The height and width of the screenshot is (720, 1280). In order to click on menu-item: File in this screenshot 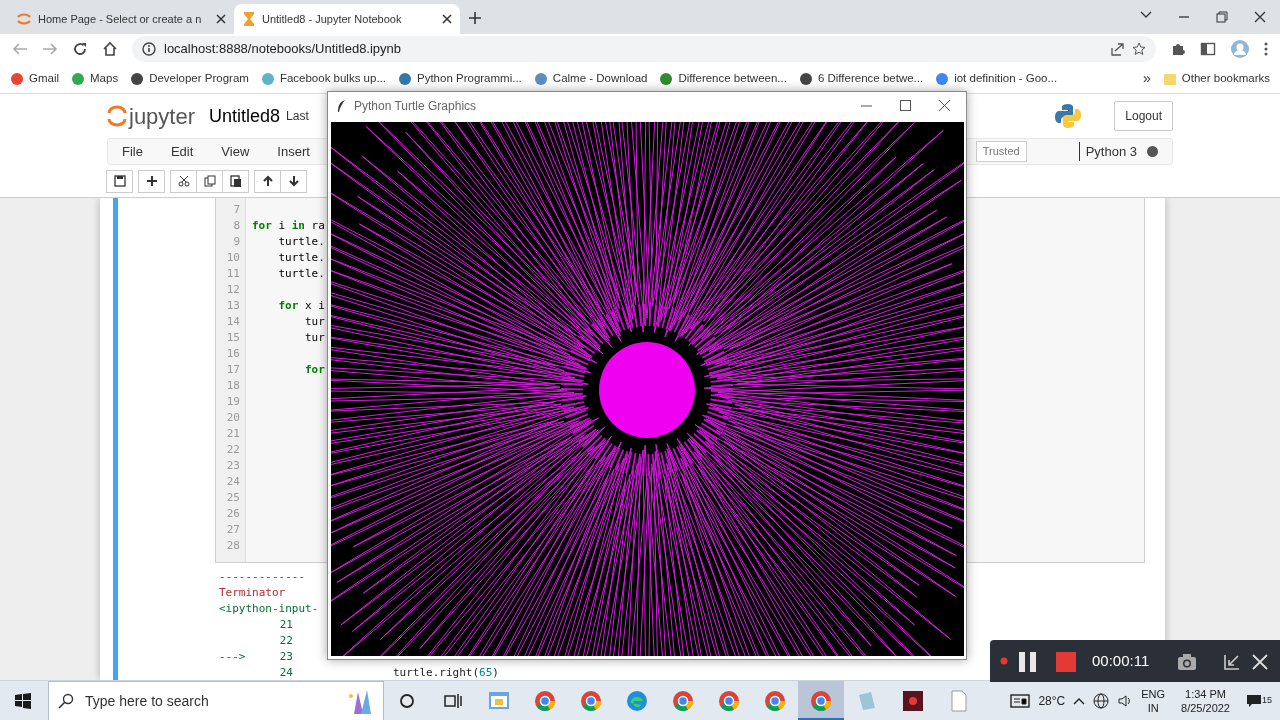, I will do `click(132, 151)`.